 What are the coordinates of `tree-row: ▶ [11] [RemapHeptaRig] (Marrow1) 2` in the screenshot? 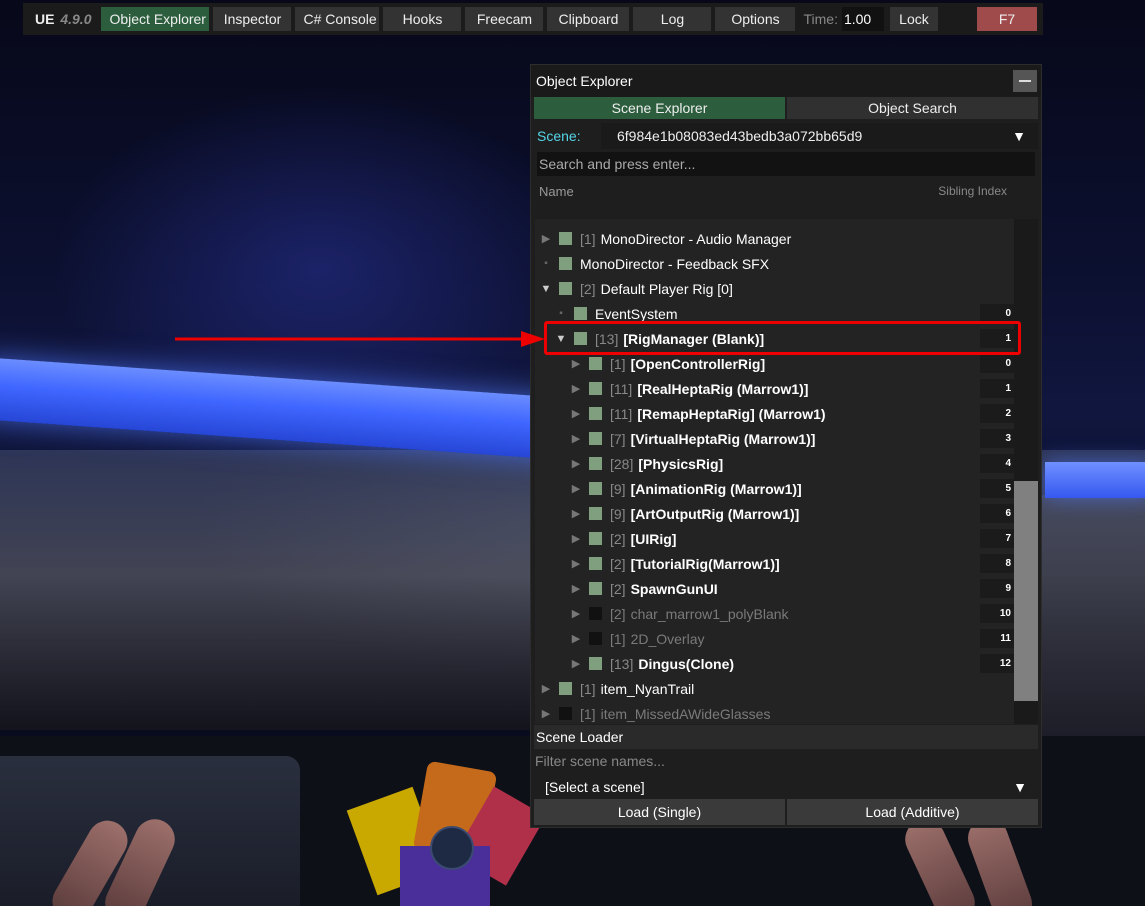 It's located at (774, 413).